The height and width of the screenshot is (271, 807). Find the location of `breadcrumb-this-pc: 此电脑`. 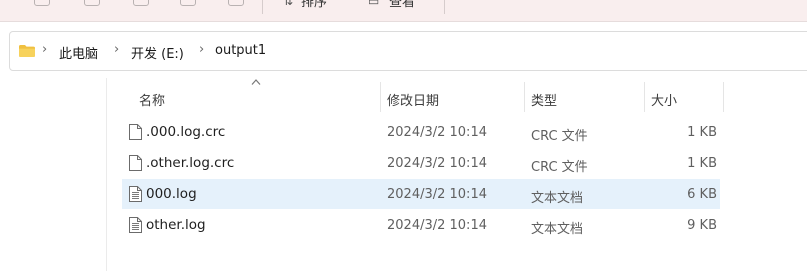

breadcrumb-this-pc: 此电脑 is located at coordinates (78, 52).